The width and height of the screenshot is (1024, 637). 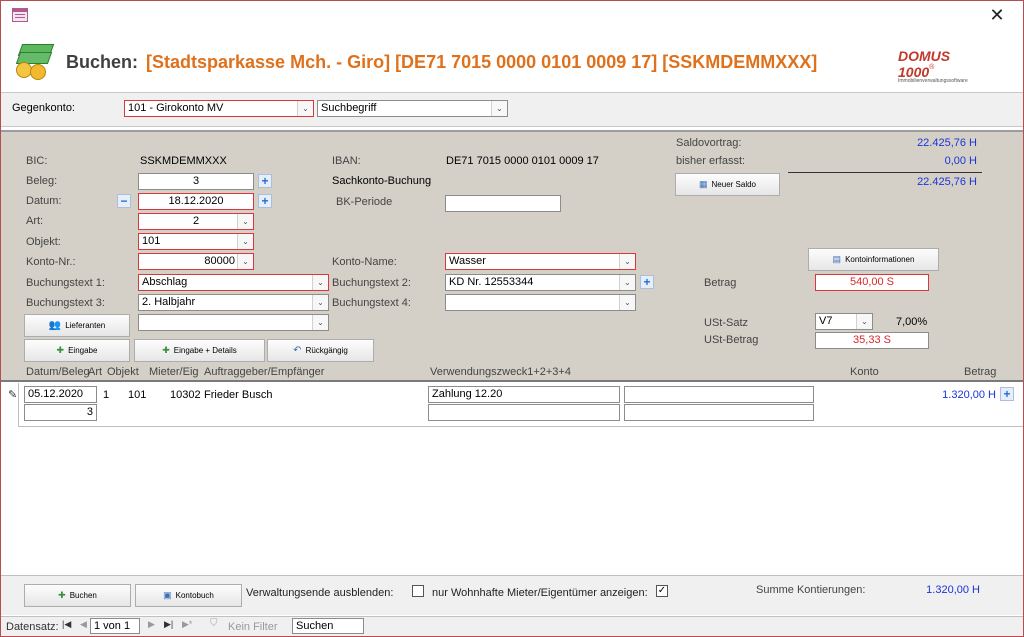 What do you see at coordinates (328, 626) in the screenshot?
I see `suchen-field: Suchen` at bounding box center [328, 626].